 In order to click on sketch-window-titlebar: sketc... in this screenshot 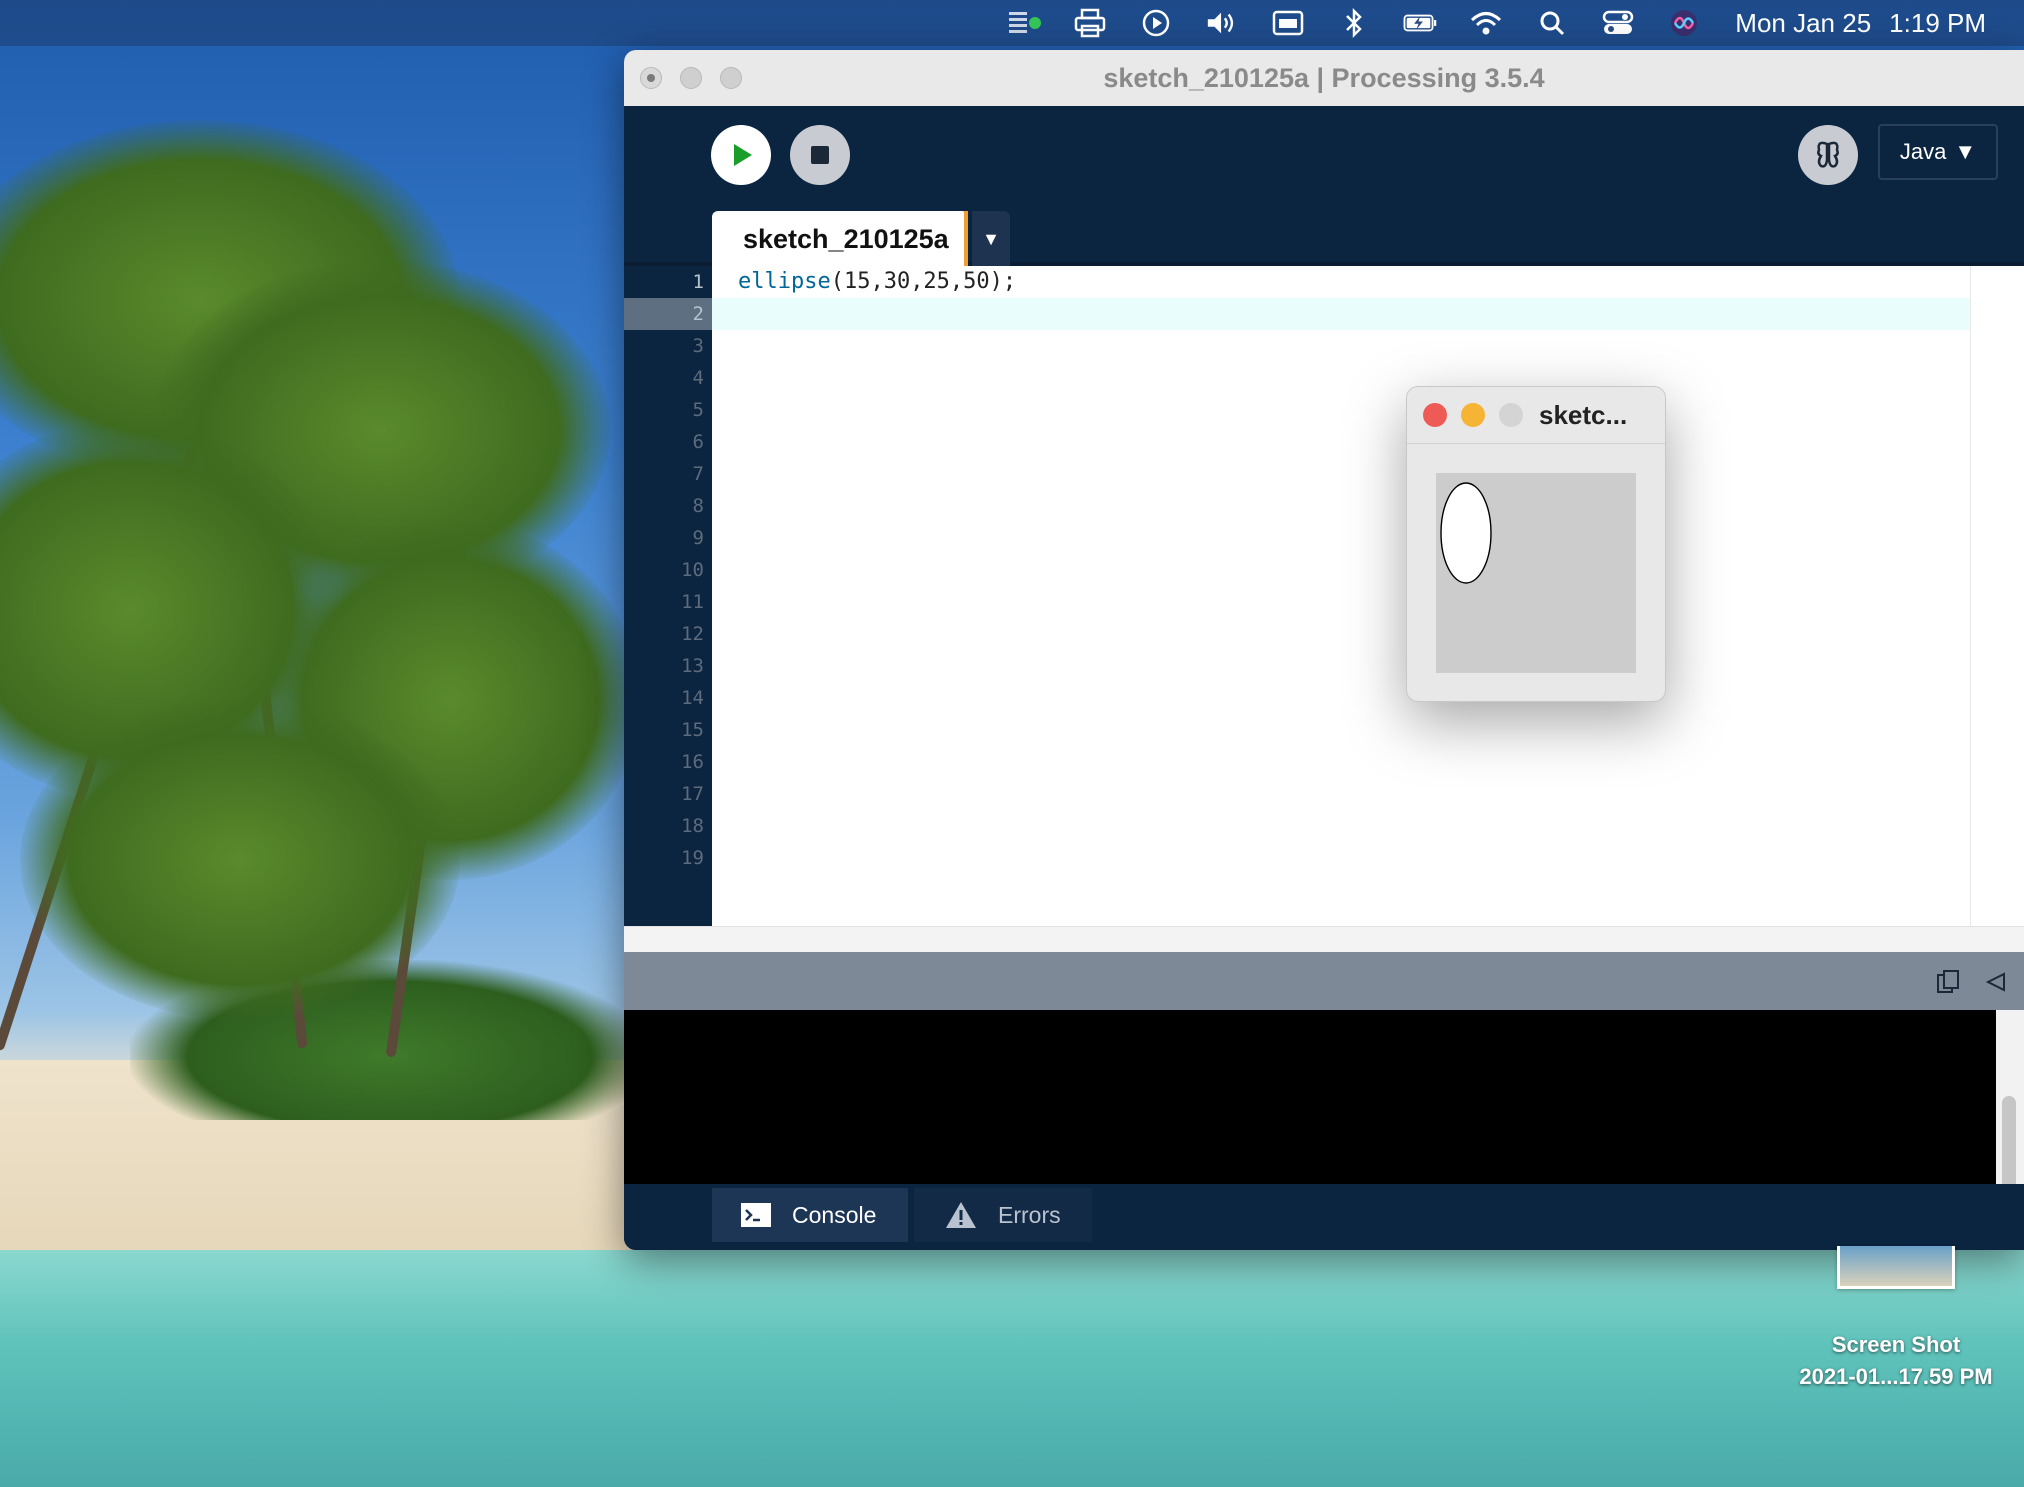, I will do `click(1536, 415)`.